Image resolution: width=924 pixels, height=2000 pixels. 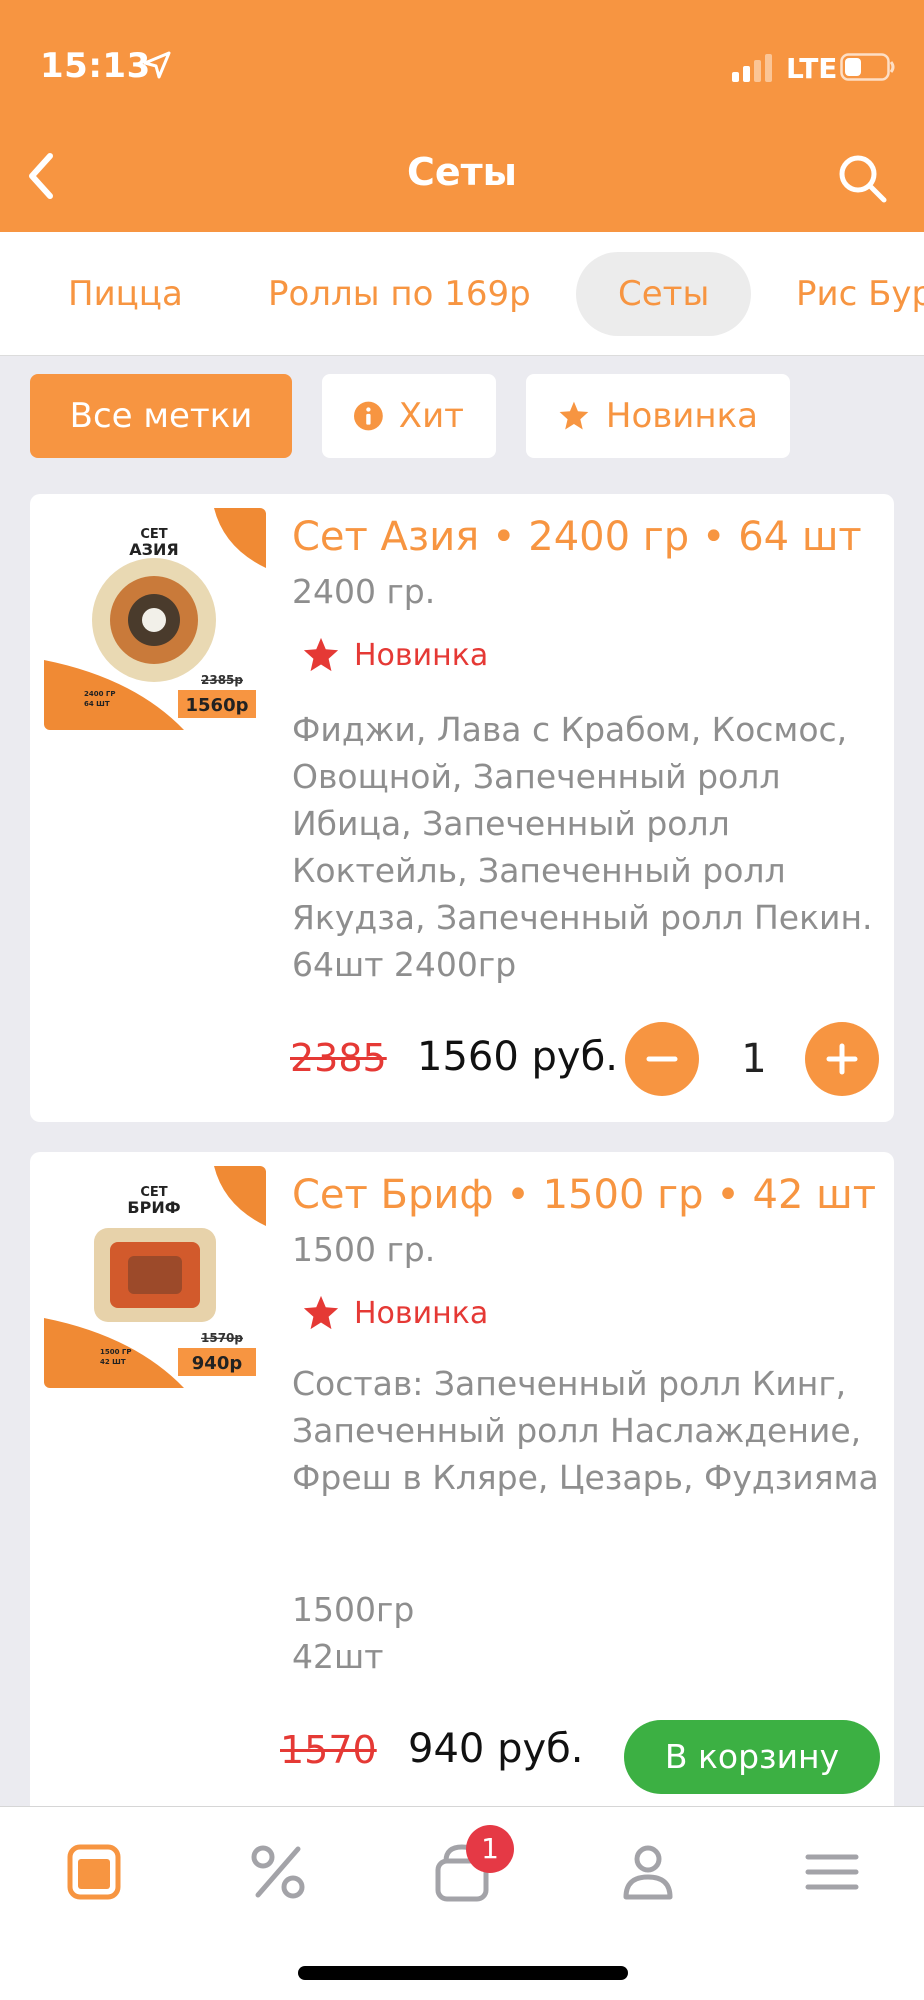 What do you see at coordinates (648, 1872) in the screenshot?
I see `profile-icon` at bounding box center [648, 1872].